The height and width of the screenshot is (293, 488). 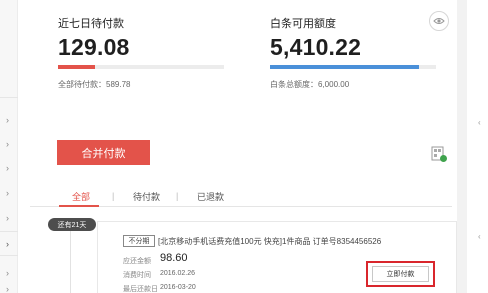 What do you see at coordinates (310, 84) in the screenshot?
I see `credit-total: 白条总额度：6,000.00` at bounding box center [310, 84].